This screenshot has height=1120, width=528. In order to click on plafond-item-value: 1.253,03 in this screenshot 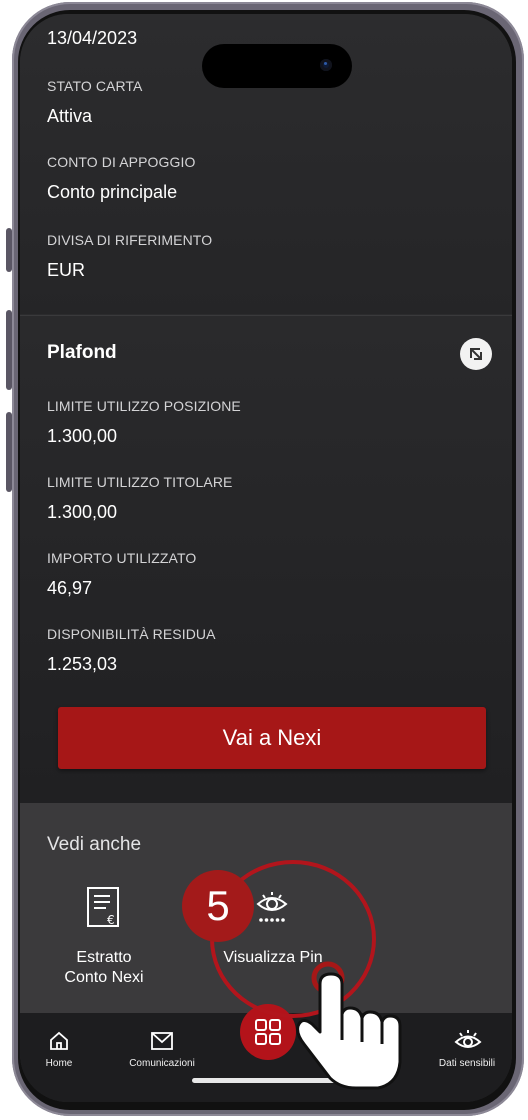, I will do `click(82, 664)`.